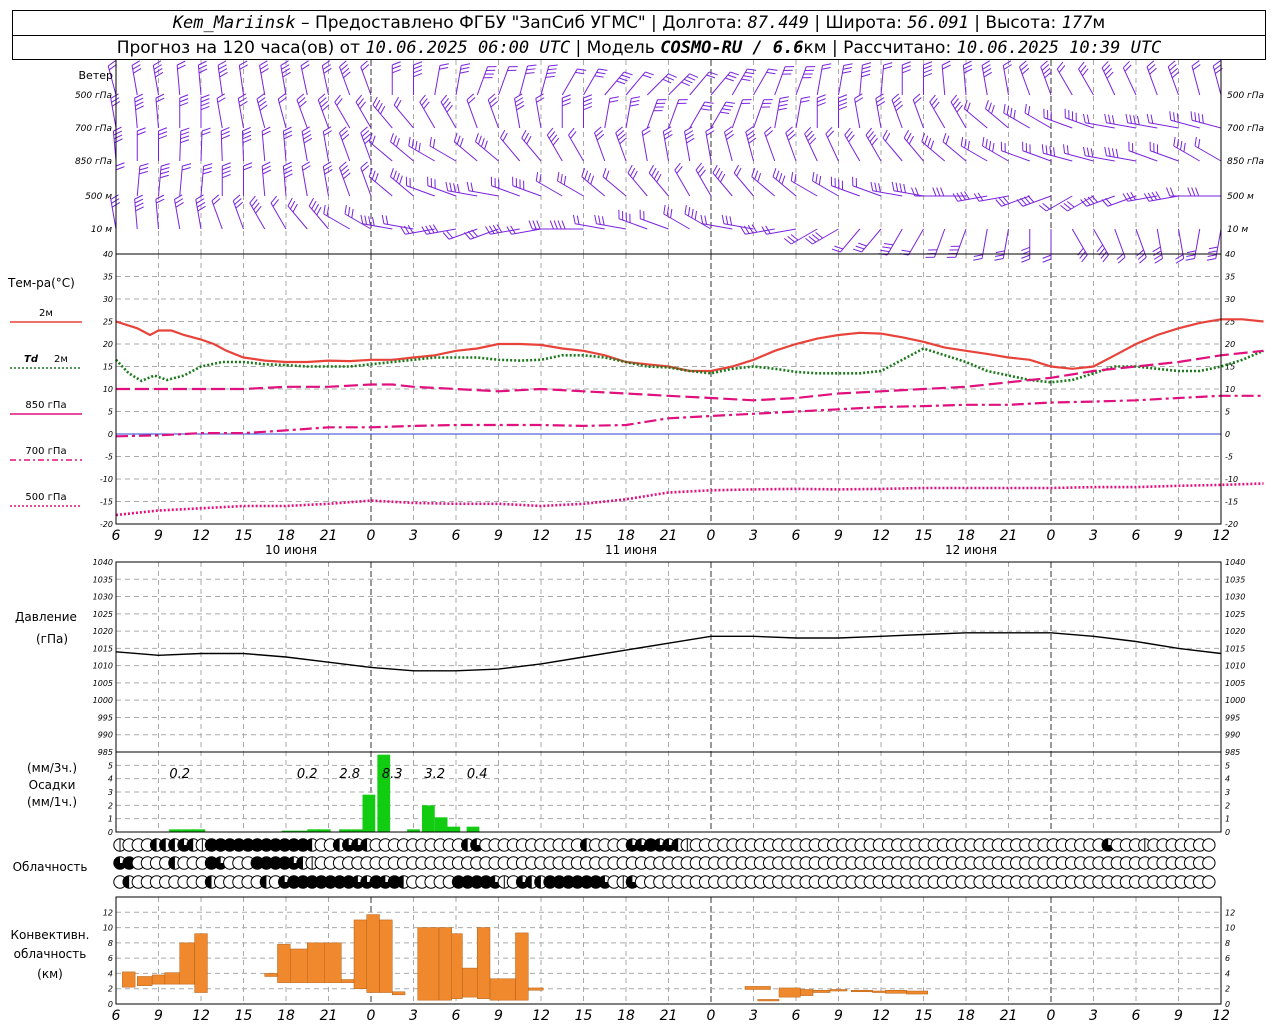 This screenshot has height=1024, width=1280. What do you see at coordinates (1230, 389) in the screenshot?
I see `temp-ytick-right: 10` at bounding box center [1230, 389].